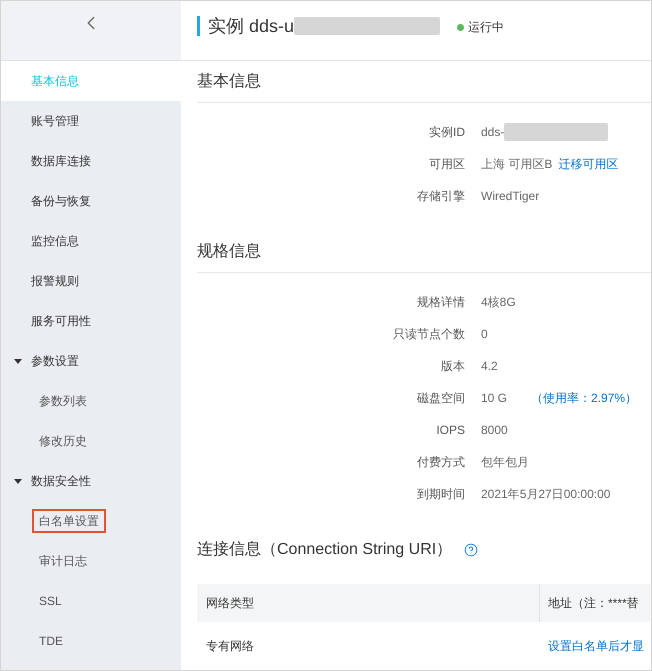 The height and width of the screenshot is (671, 652). I want to click on field-label: 只读节点个数, so click(429, 334).